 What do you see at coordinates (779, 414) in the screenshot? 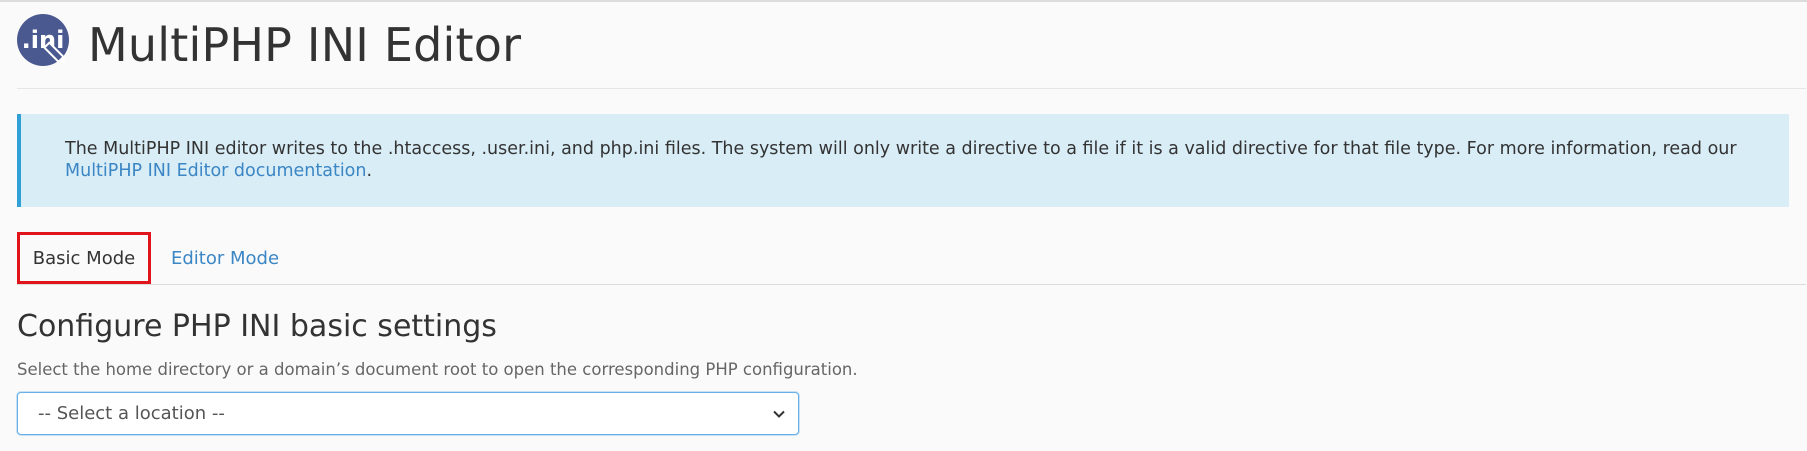
I see `chevron-down-icon` at bounding box center [779, 414].